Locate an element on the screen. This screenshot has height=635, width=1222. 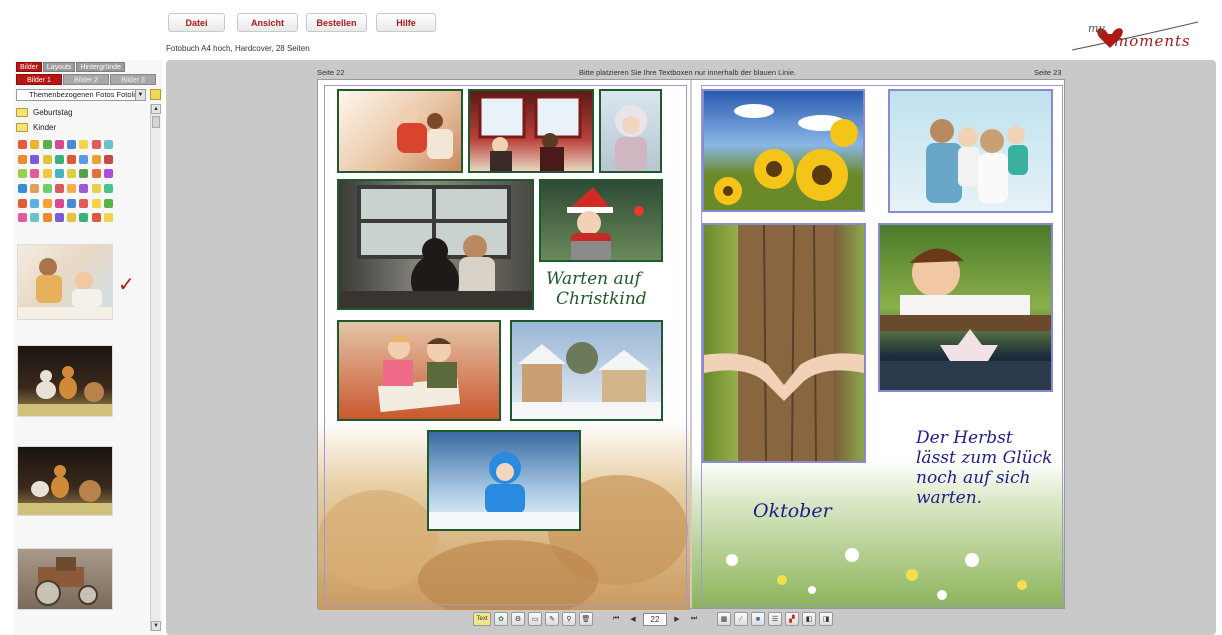
delete-button: 🗑 is located at coordinates (586, 619).